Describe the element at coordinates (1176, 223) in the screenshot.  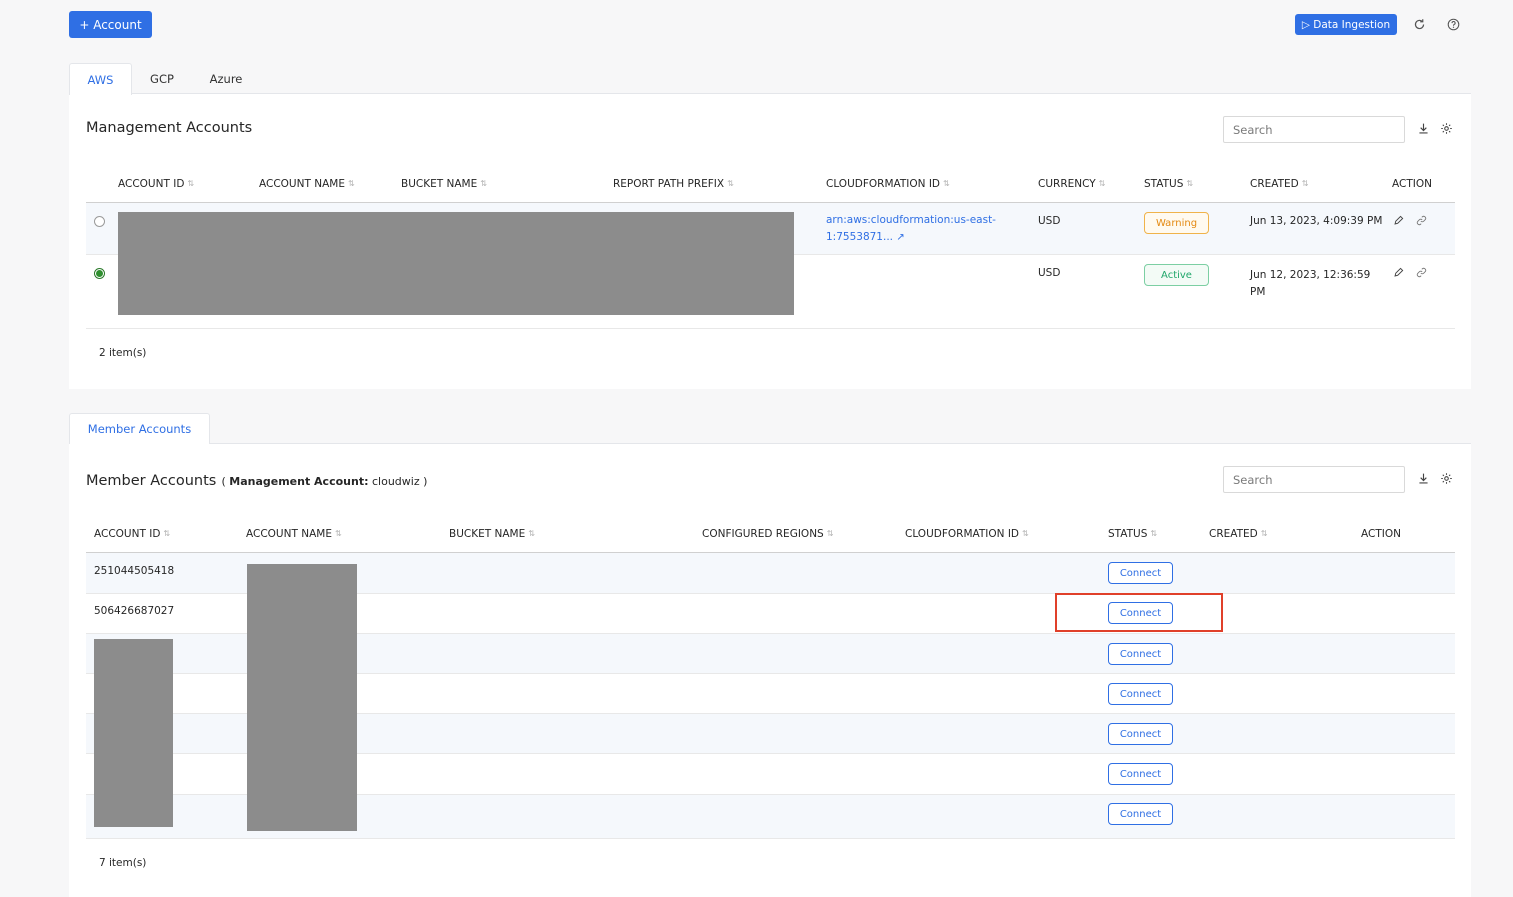
I see `status-badge: Warning` at that location.